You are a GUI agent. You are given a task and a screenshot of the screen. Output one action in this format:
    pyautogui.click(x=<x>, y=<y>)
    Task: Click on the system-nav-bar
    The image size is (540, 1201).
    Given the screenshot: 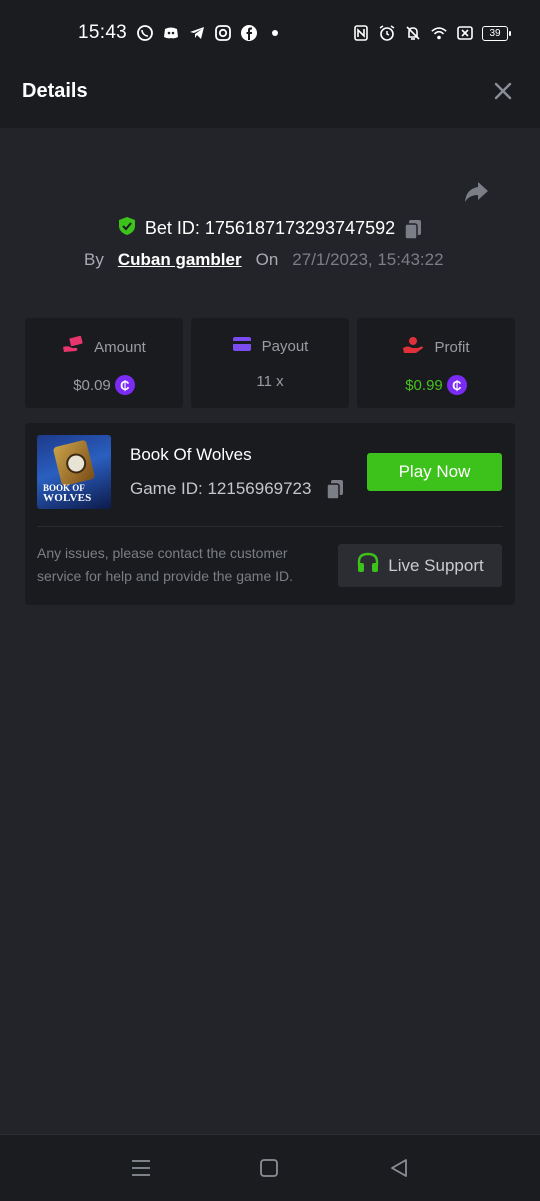 What is the action you would take?
    pyautogui.click(x=270, y=1167)
    